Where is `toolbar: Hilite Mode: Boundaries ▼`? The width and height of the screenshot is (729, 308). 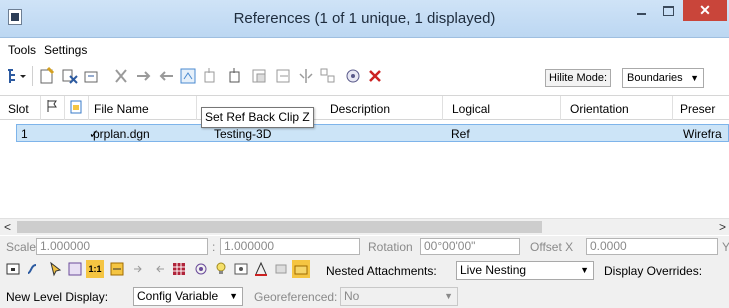 toolbar: Hilite Mode: Boundaries ▼ is located at coordinates (364, 77).